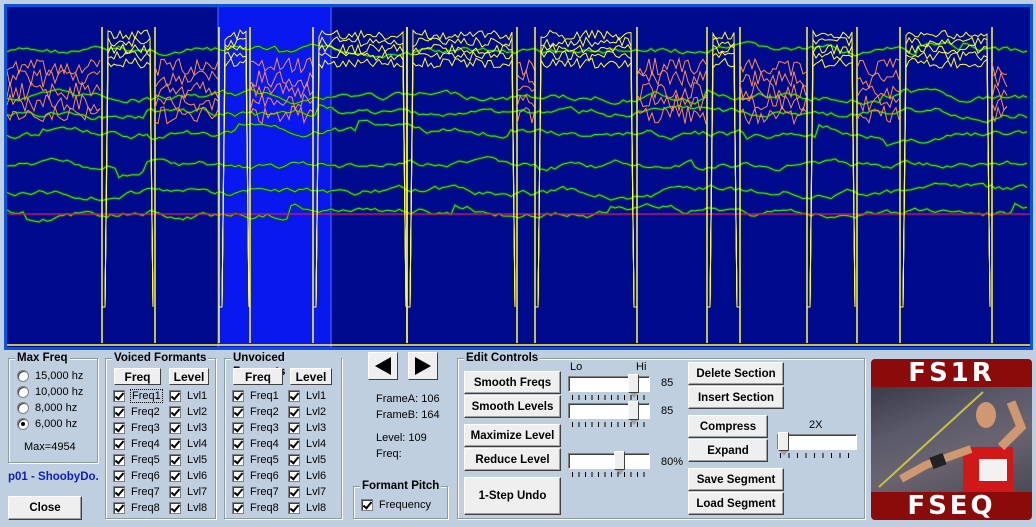  Describe the element at coordinates (255, 412) in the screenshot. I see `unvoiced-freq2-checkbox-row: Freq2` at that location.